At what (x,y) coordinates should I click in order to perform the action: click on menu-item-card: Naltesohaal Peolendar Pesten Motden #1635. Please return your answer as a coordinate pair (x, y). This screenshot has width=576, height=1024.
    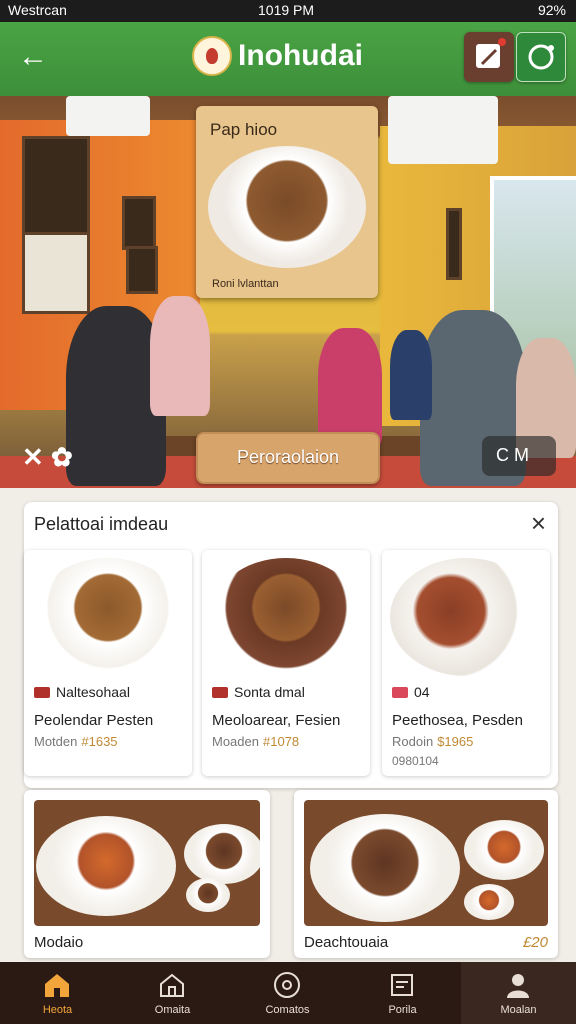
    Looking at the image, I should click on (108, 663).